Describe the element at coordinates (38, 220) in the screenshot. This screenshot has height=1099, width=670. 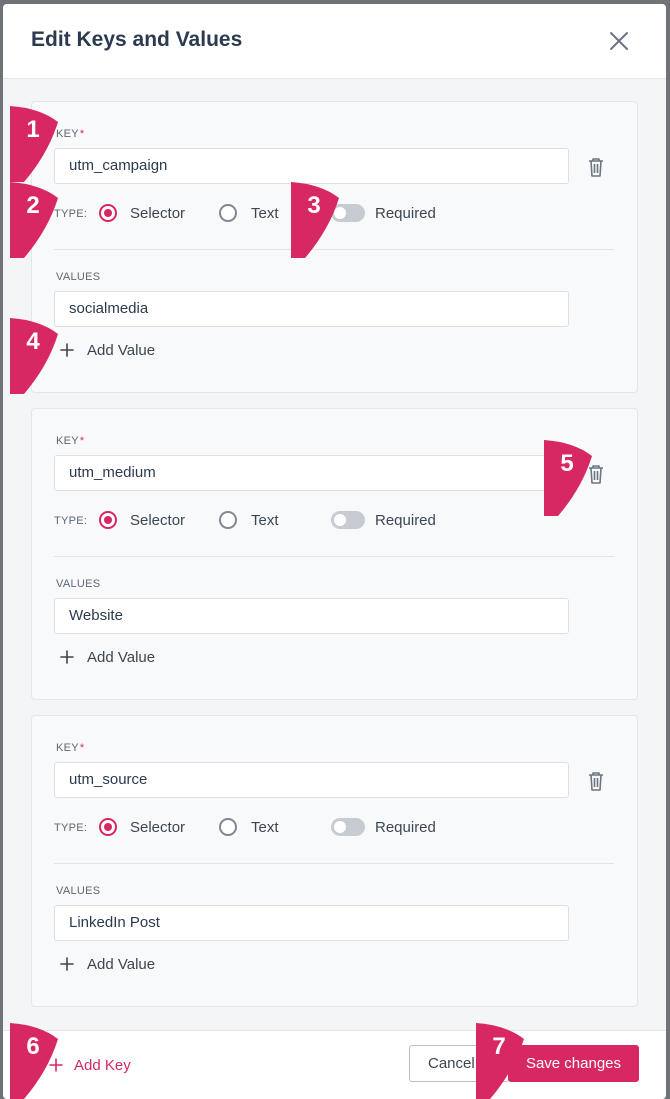
I see `callout-badge-2: 2` at that location.